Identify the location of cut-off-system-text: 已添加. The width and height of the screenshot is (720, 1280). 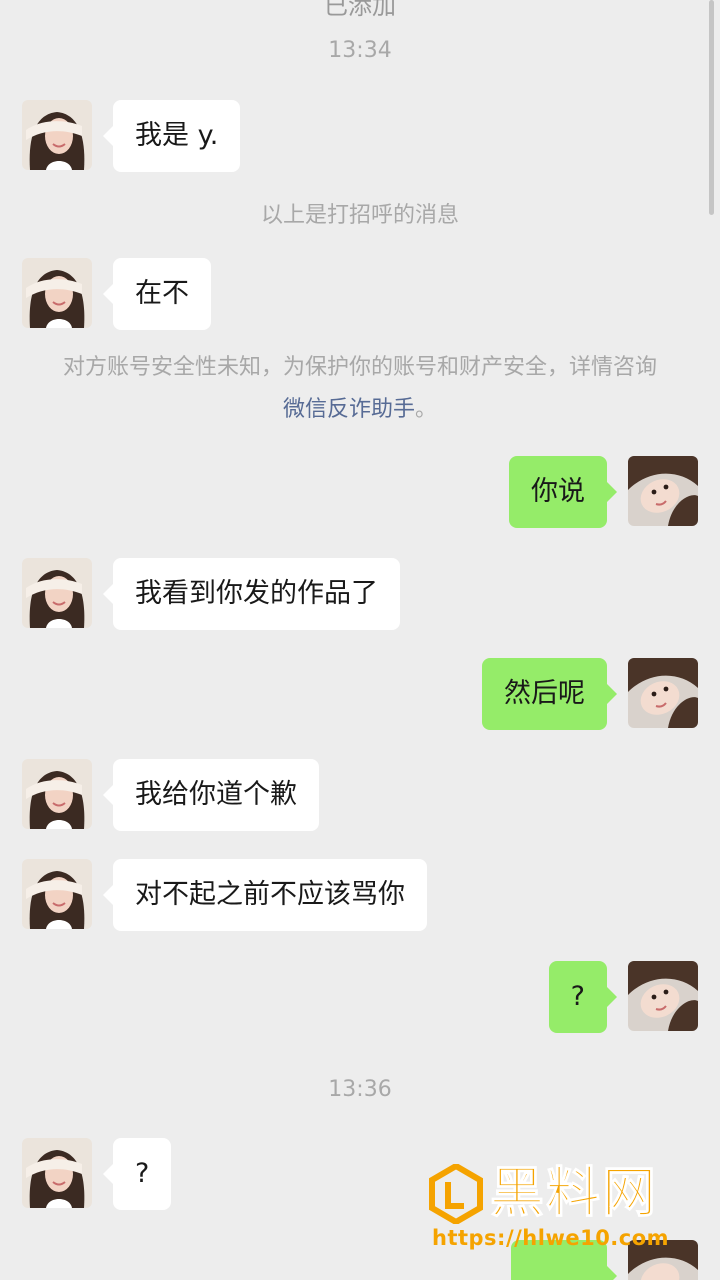
(360, 10).